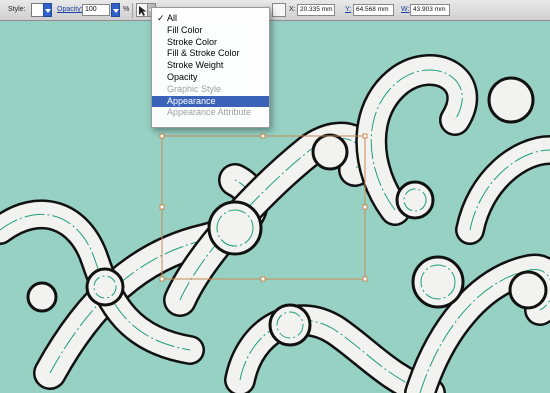  Describe the element at coordinates (185, 29) in the screenshot. I see `menu-item-label: Fill Color` at that location.